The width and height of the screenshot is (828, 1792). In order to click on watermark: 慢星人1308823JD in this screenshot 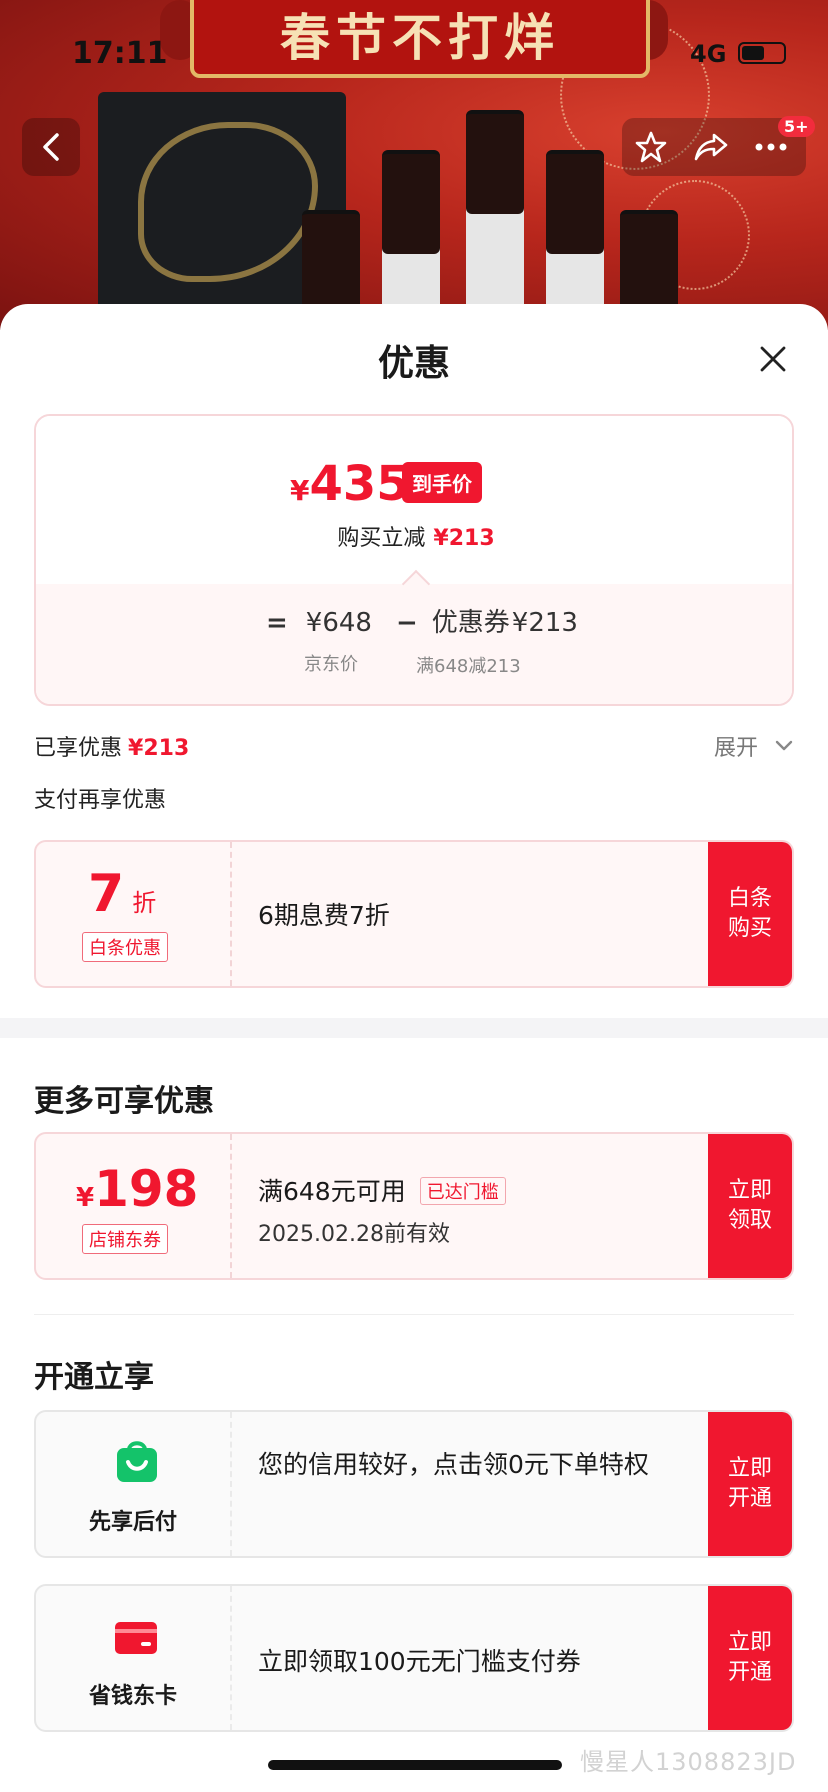, I will do `click(688, 1762)`.